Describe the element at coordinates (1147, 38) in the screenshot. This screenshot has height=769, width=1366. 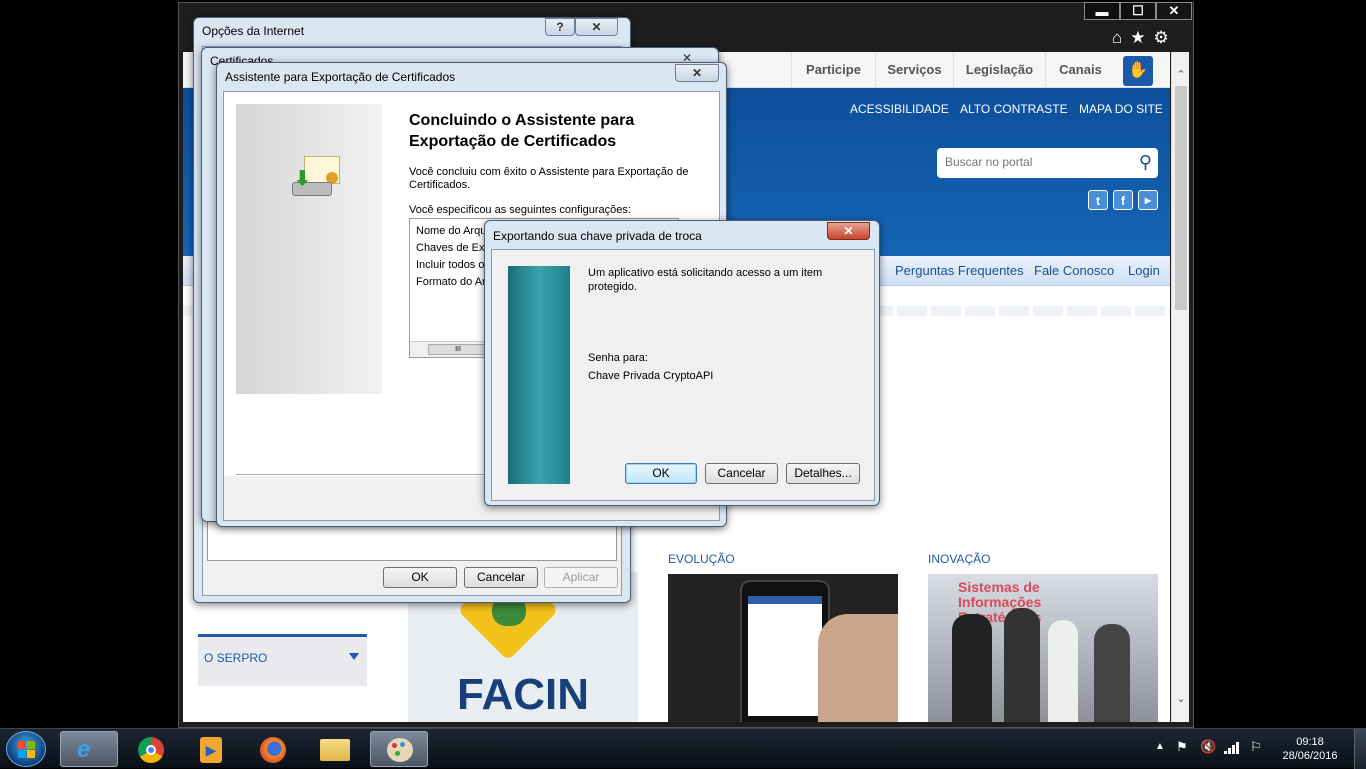
I see `browser-toolbar: ⌂ ★ ⚙` at that location.